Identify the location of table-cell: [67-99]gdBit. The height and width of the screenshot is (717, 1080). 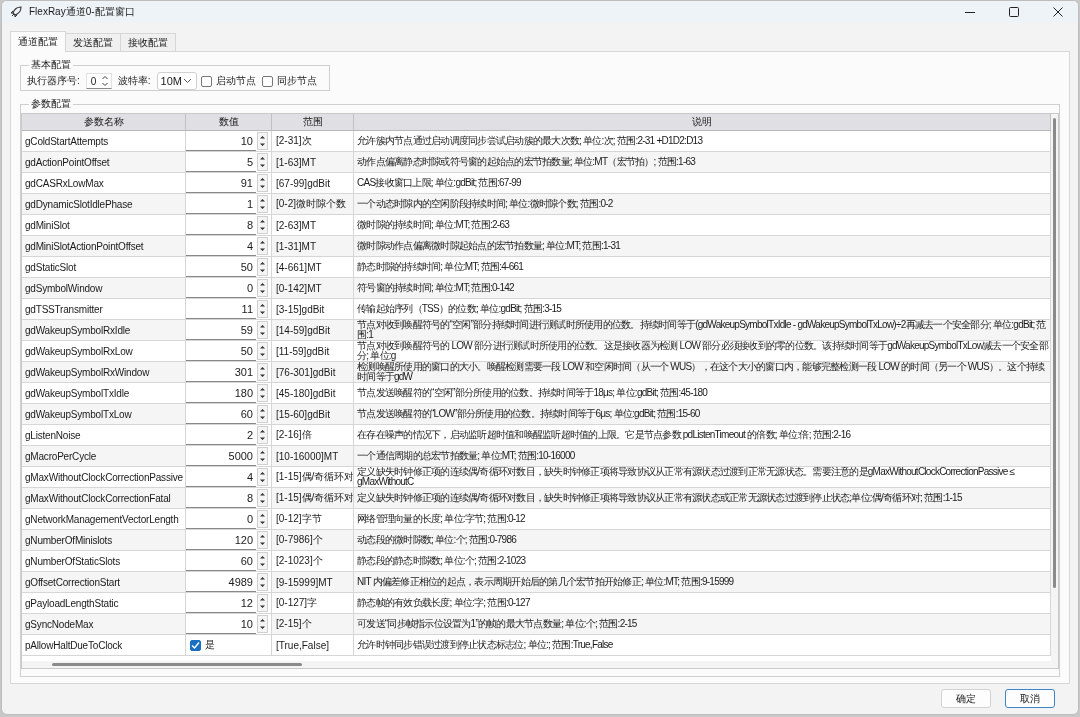
(313, 183).